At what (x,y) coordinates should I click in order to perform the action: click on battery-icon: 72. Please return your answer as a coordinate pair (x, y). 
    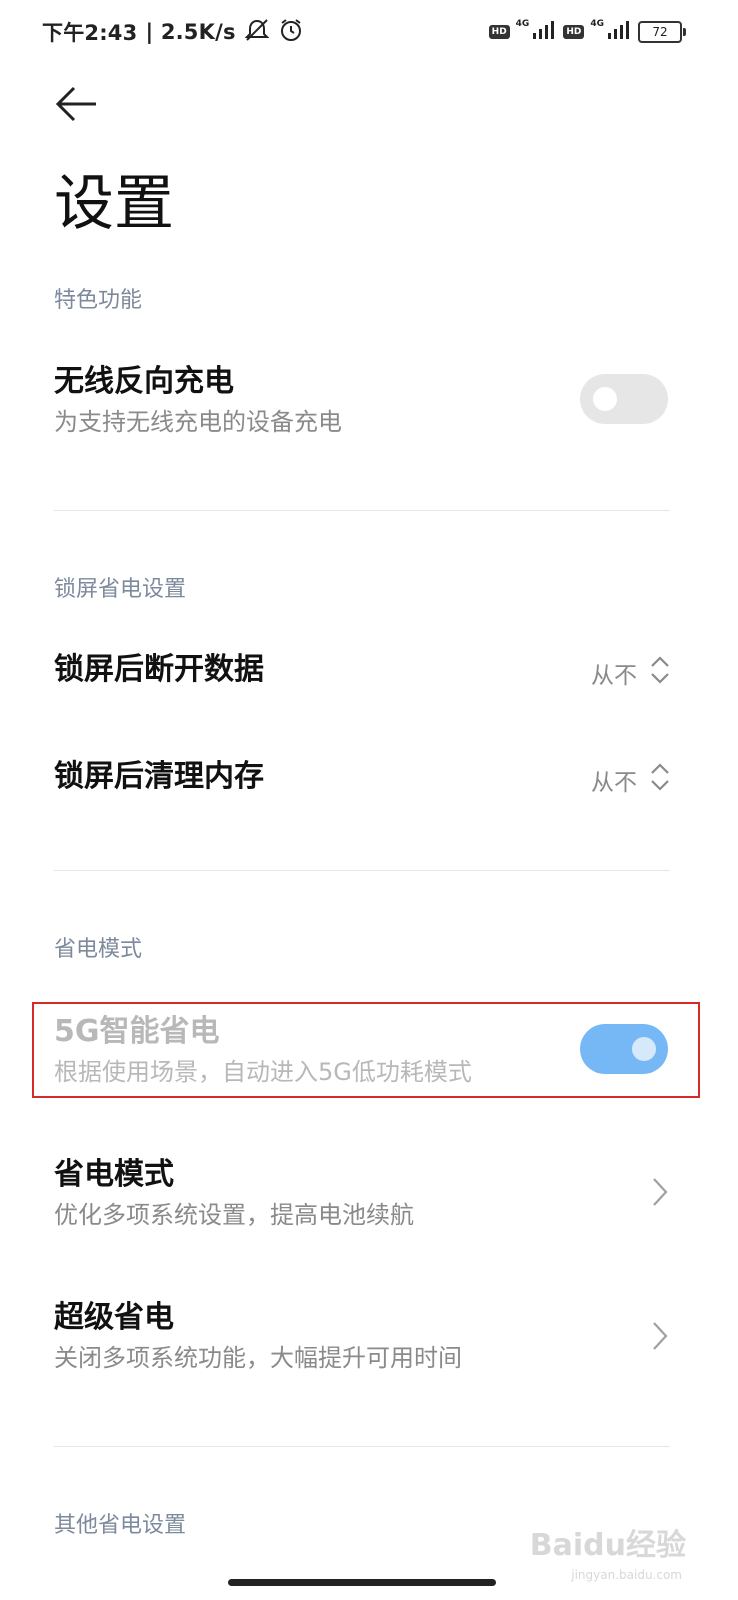
    Looking at the image, I should click on (662, 32).